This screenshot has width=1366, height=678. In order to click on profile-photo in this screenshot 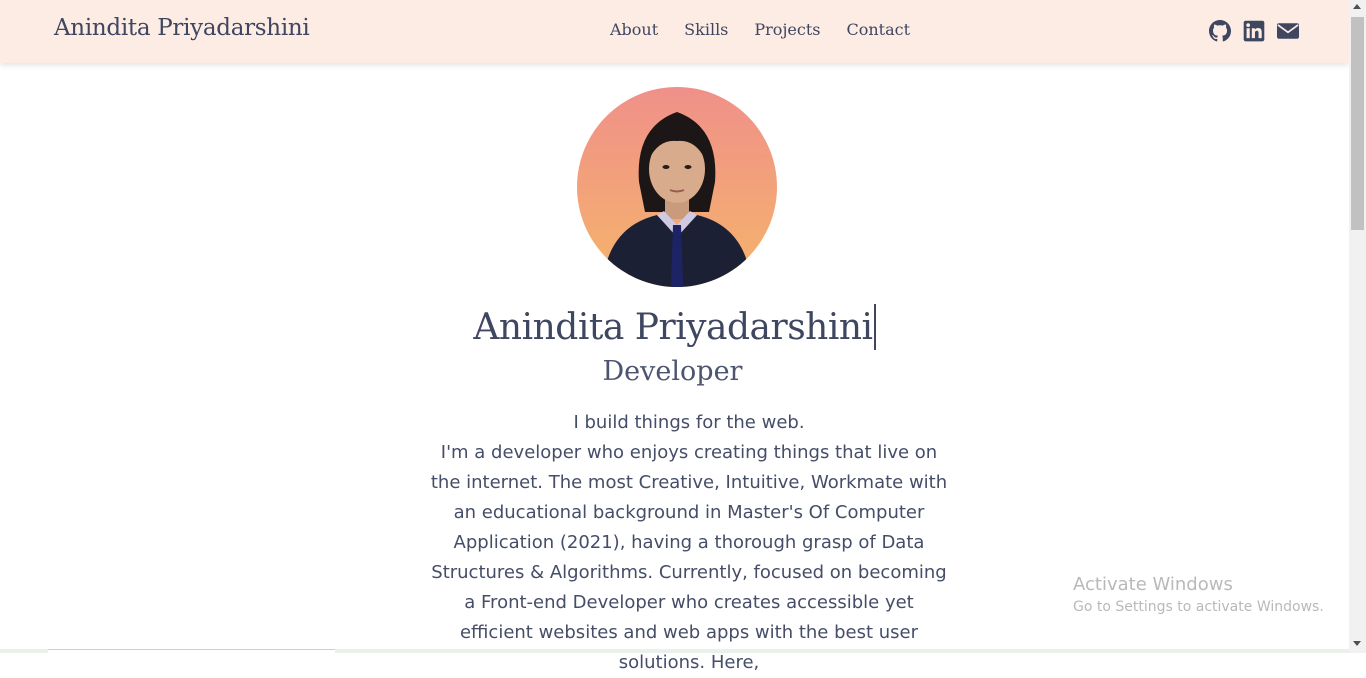, I will do `click(677, 187)`.